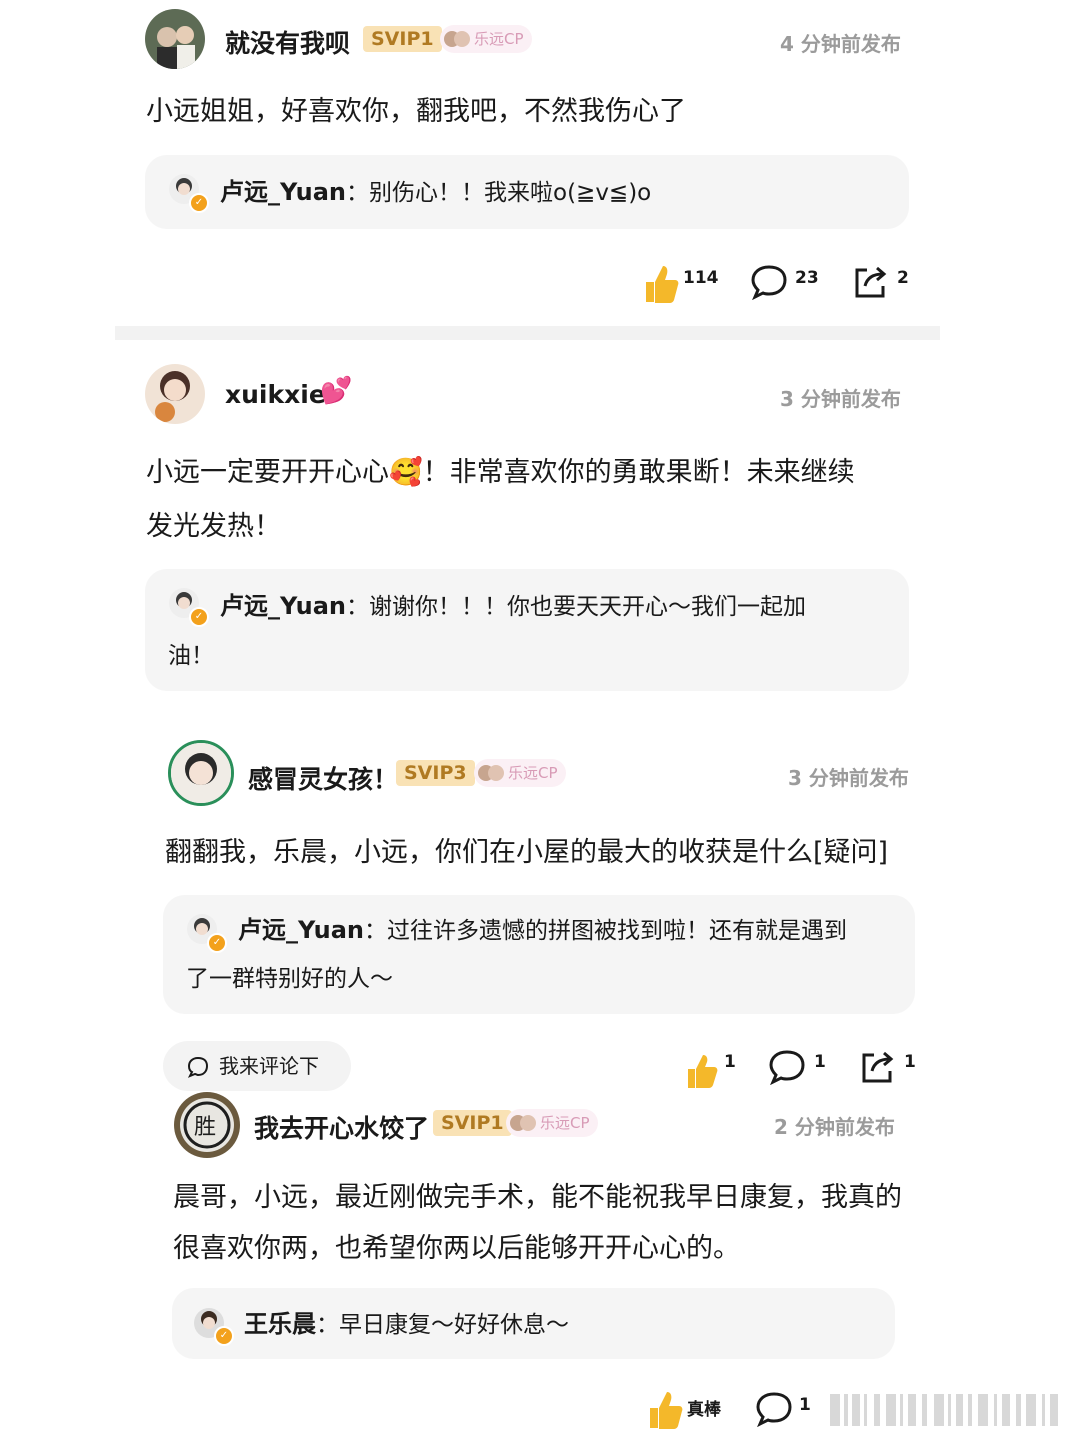  I want to click on comment-content-line2: 发光发热！, so click(213, 526).